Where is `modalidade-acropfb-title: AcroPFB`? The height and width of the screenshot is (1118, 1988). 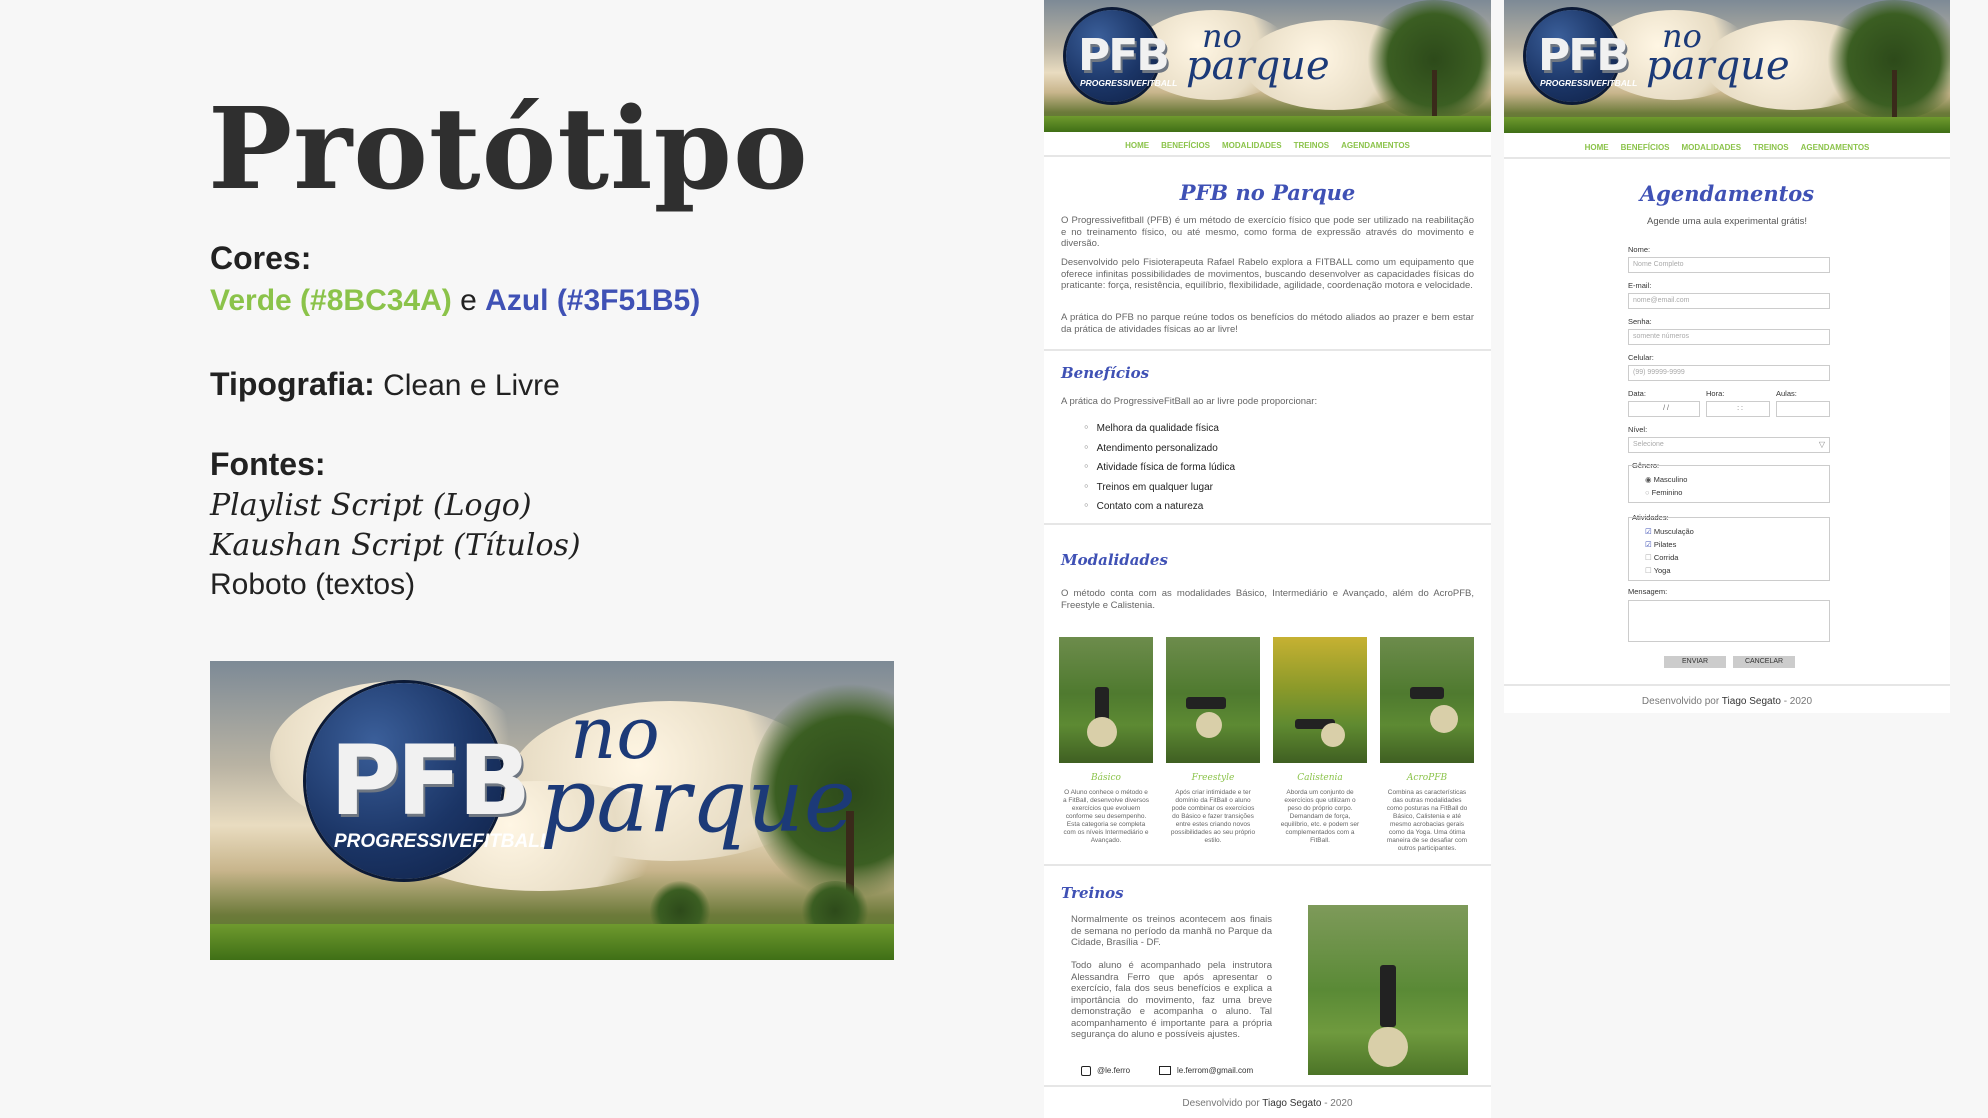 modalidade-acropfb-title: AcroPFB is located at coordinates (1427, 778).